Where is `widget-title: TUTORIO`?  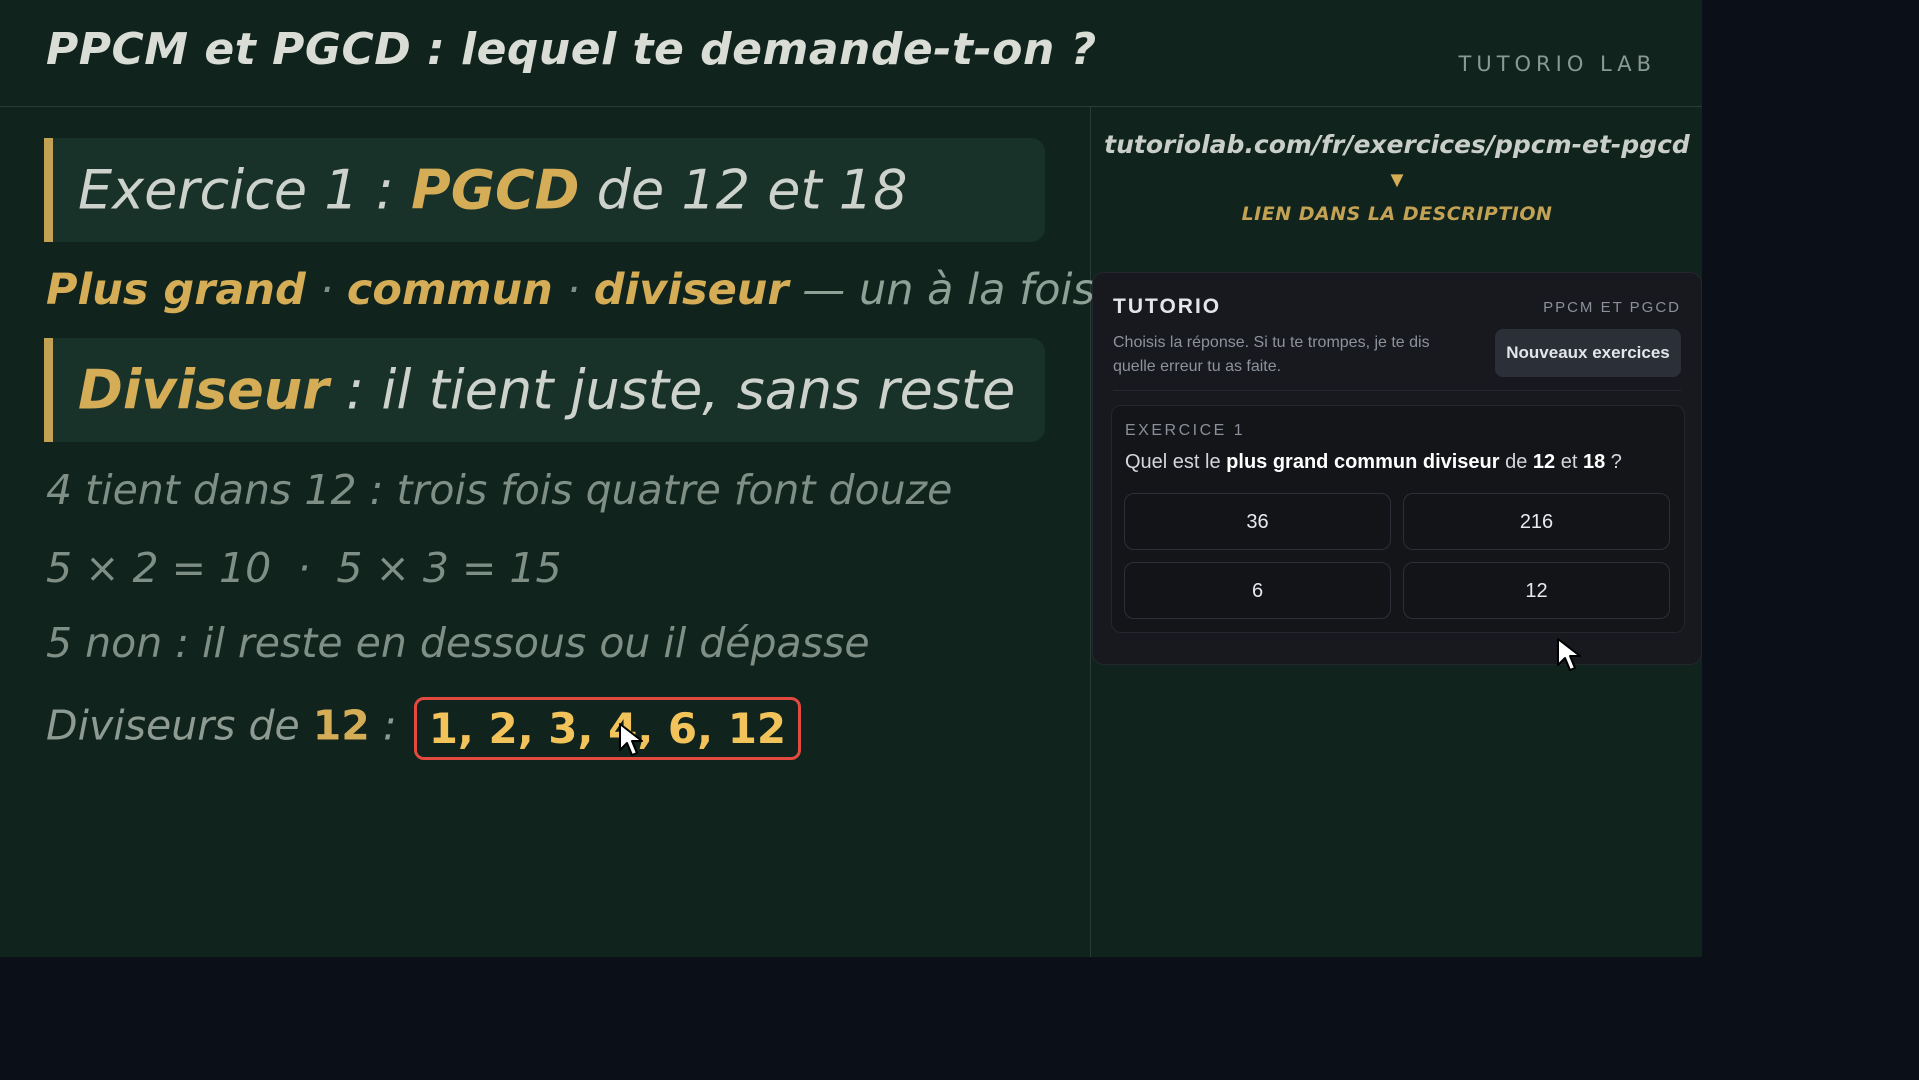
widget-title: TUTORIO is located at coordinates (1167, 306).